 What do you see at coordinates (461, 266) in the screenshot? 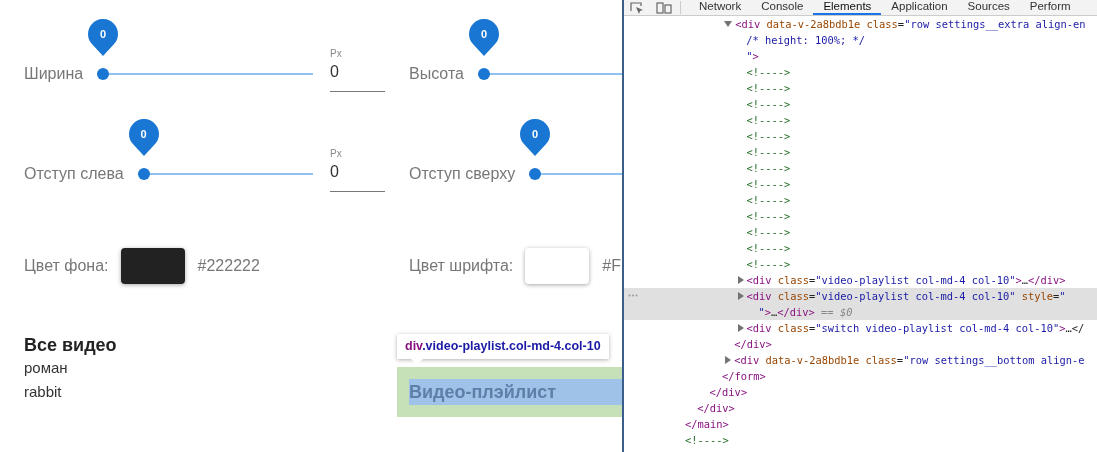
I see `color-label: Цвет шрифта:` at bounding box center [461, 266].